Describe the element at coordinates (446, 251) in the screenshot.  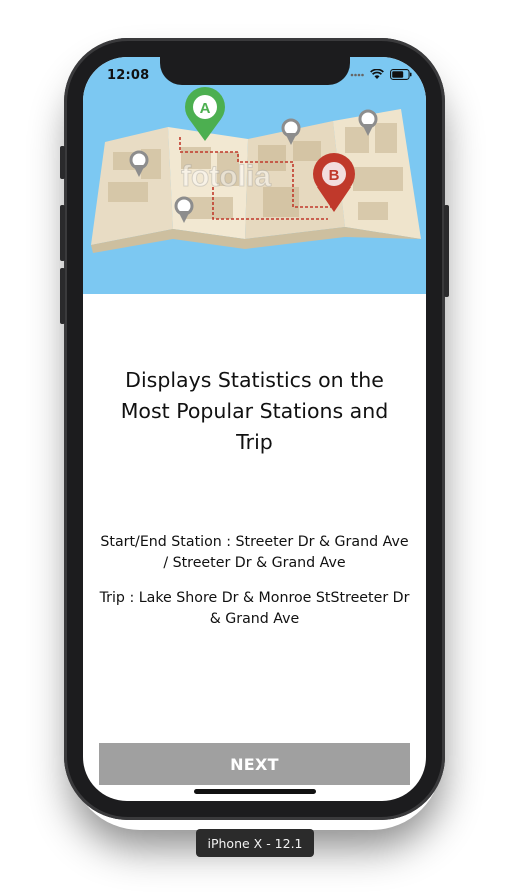
I see `power-button` at that location.